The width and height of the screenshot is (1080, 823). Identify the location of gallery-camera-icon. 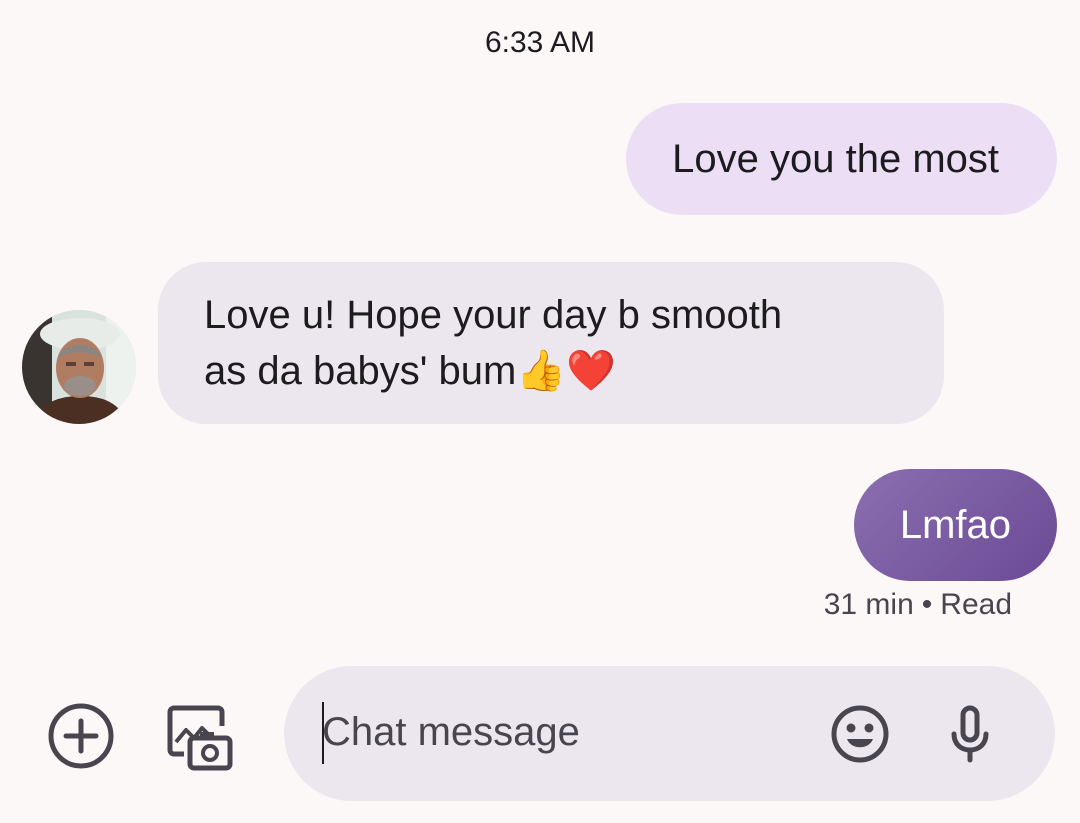
(200, 738).